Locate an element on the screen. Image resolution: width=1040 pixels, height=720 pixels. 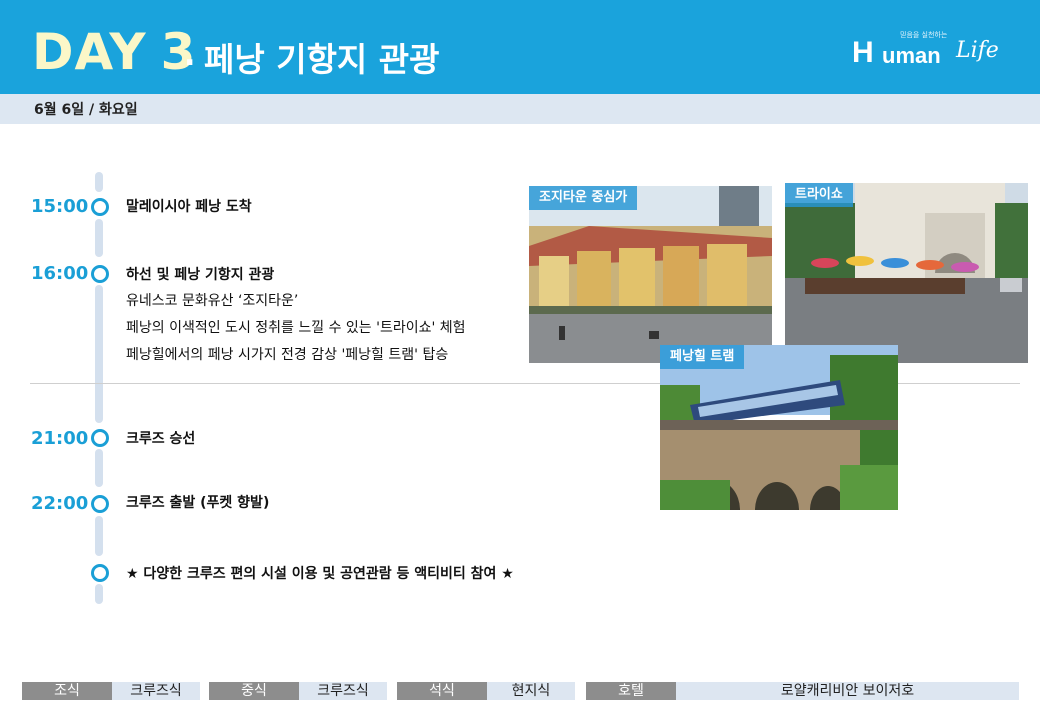
lunch-value: 크루즈식 is located at coordinates (343, 691).